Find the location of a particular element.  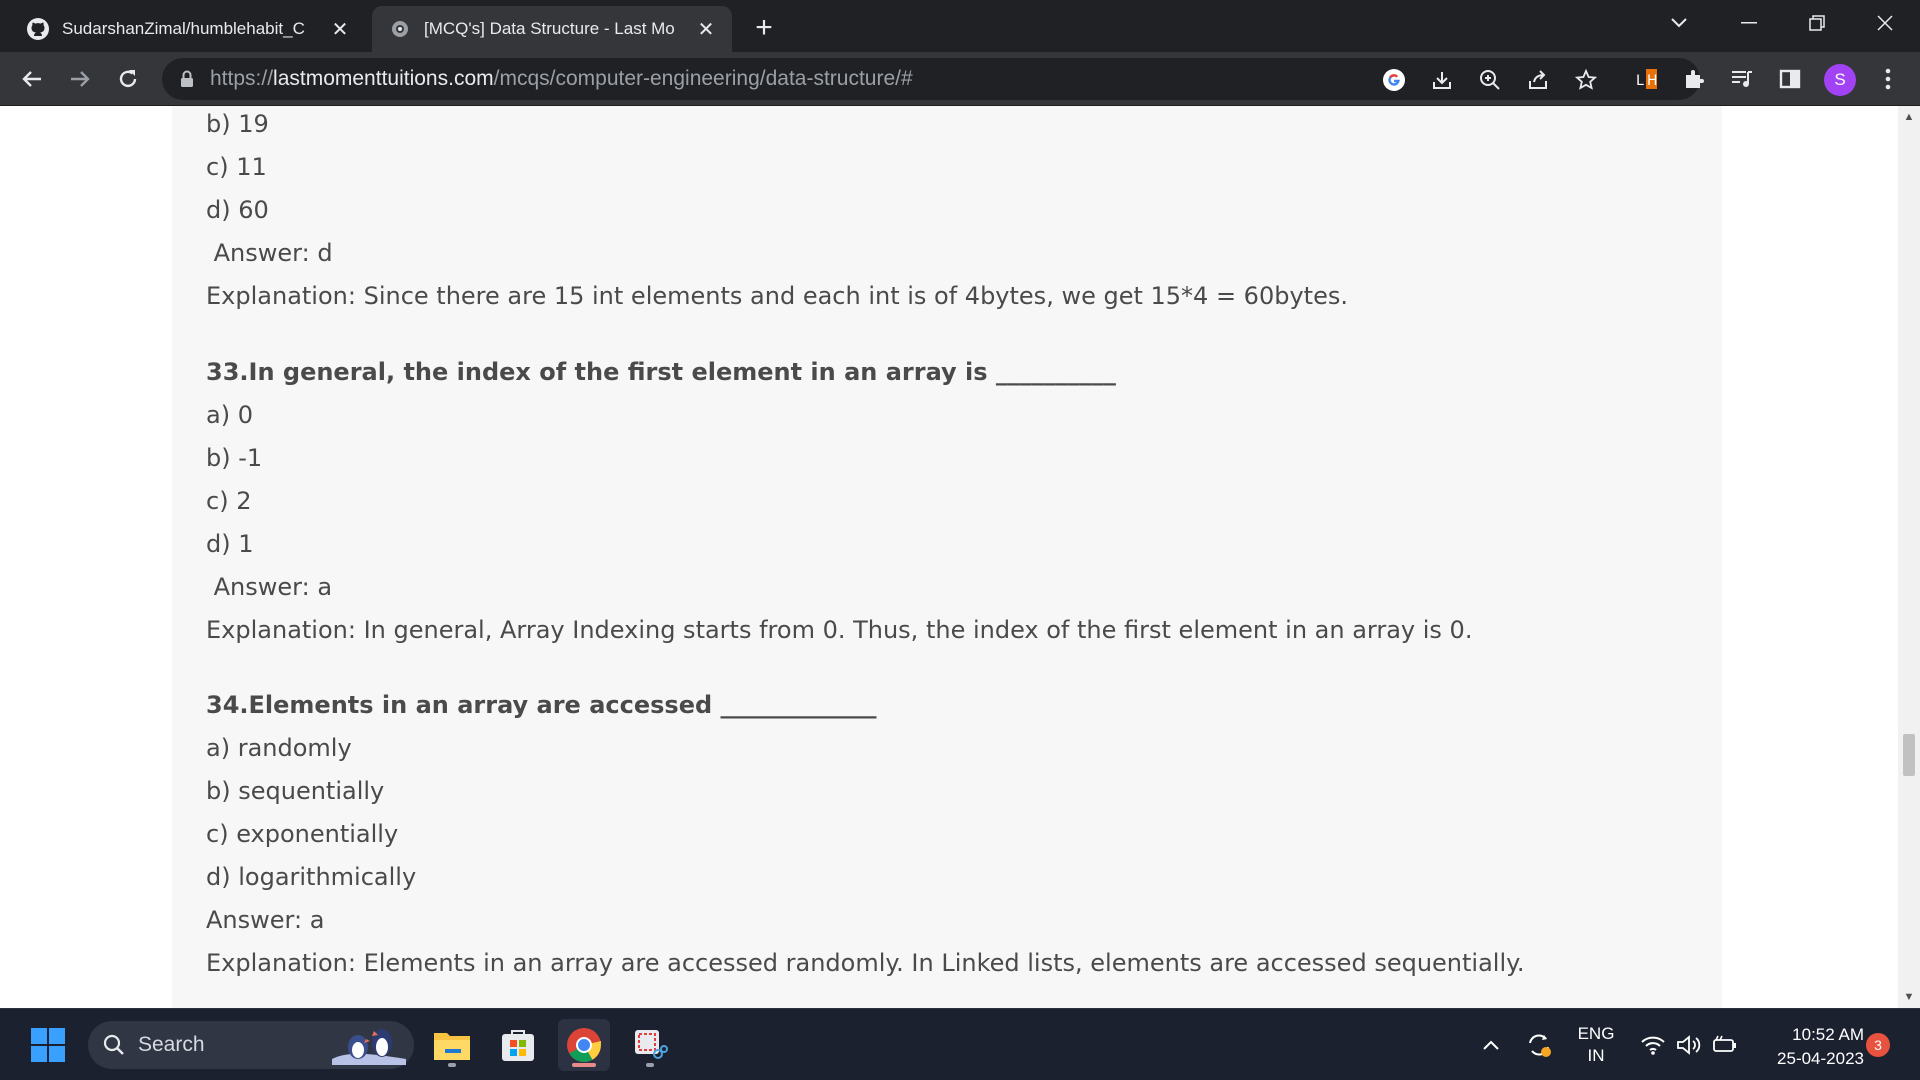

option-text: a) randomly is located at coordinates (279, 748).